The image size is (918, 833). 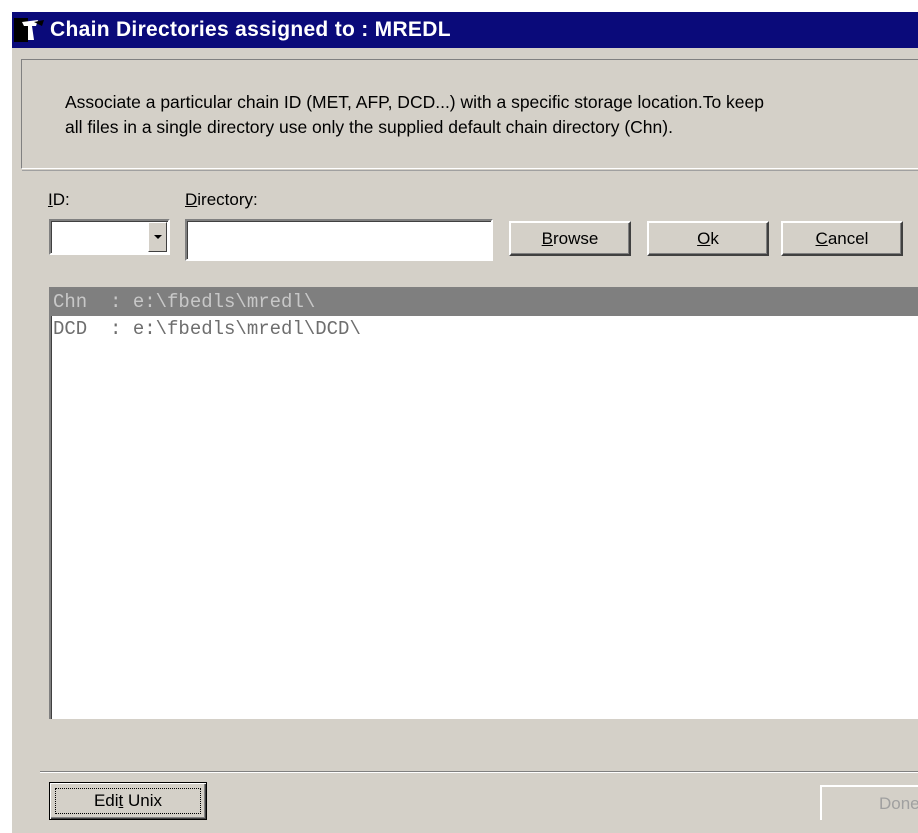 What do you see at coordinates (59, 199) in the screenshot?
I see `id-label: ID:` at bounding box center [59, 199].